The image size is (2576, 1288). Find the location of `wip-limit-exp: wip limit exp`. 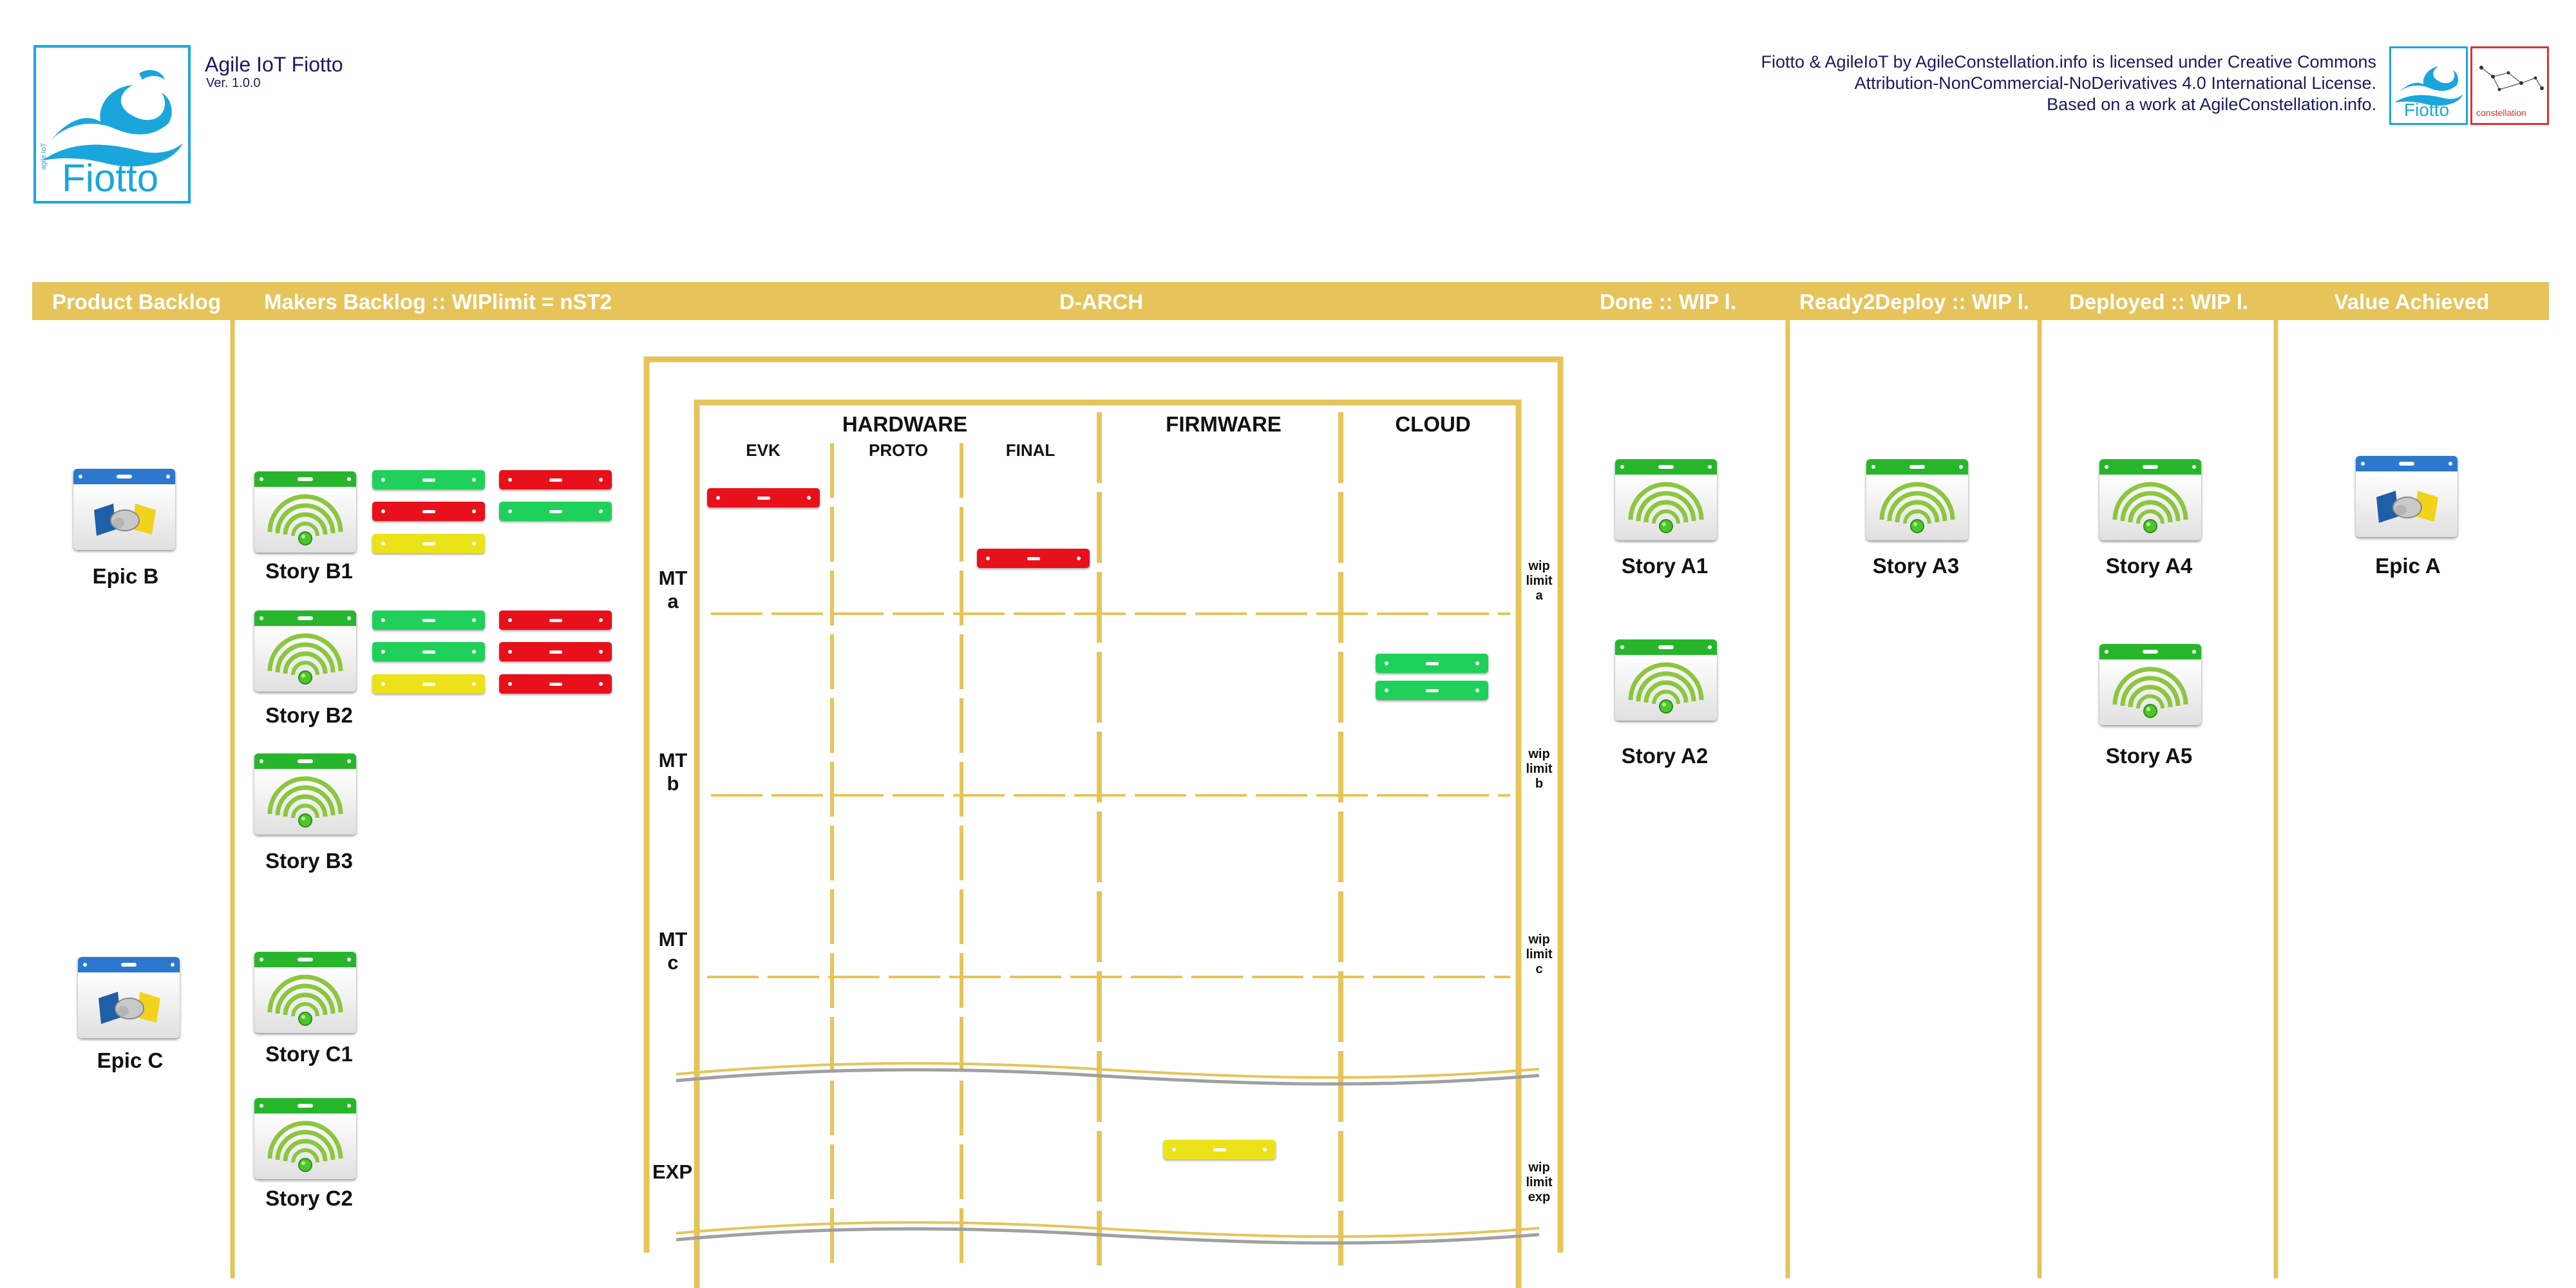

wip-limit-exp: wip limit exp is located at coordinates (1539, 1182).